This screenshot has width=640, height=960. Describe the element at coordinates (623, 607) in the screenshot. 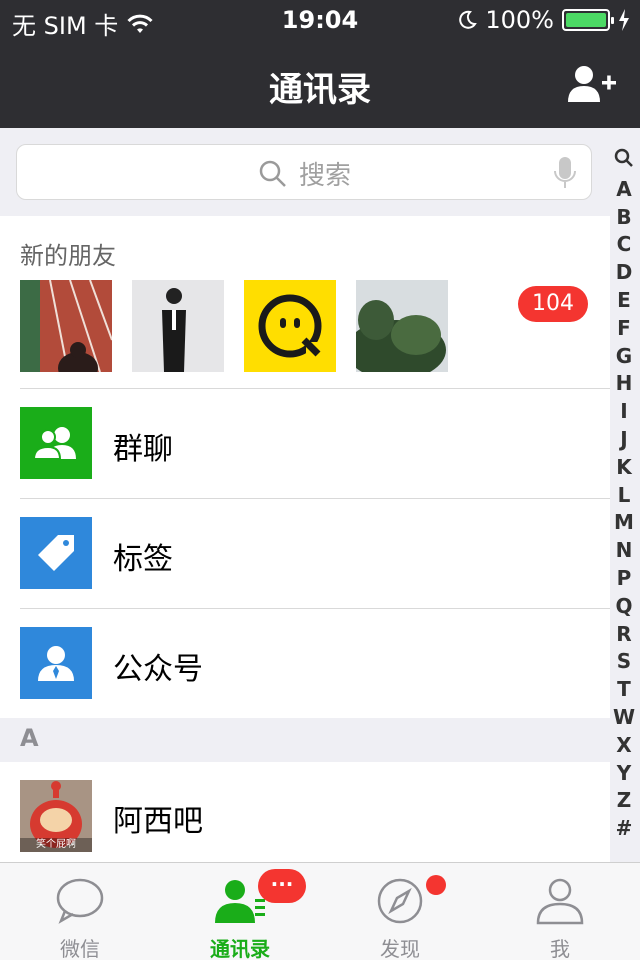

I see `index-letter: Q` at that location.